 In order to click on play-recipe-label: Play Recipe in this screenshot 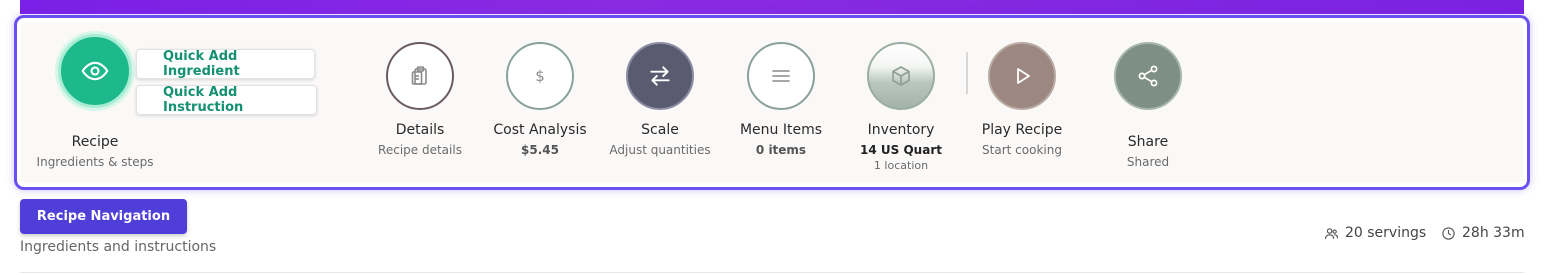, I will do `click(1022, 130)`.